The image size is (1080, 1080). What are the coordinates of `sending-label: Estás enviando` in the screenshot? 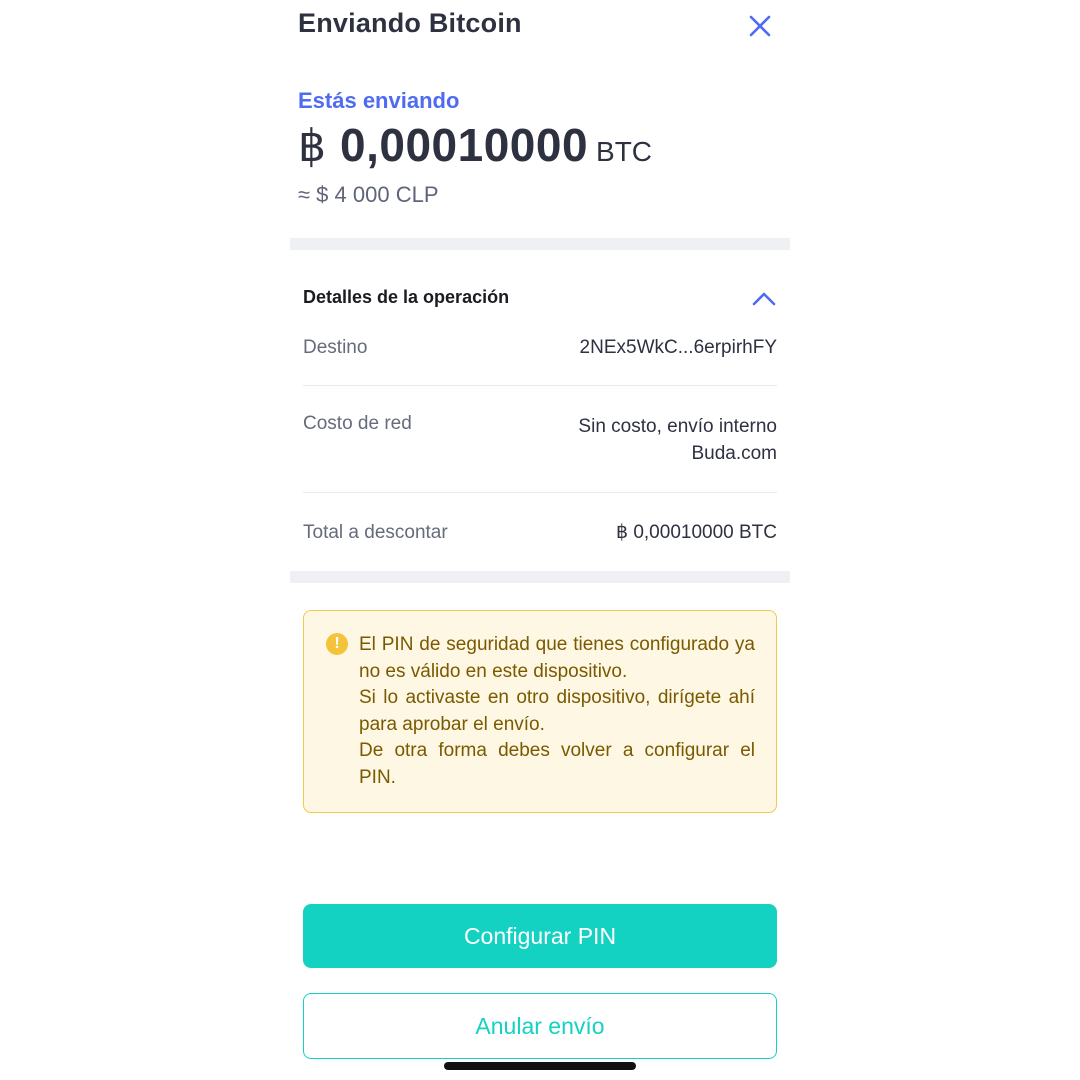 It's located at (379, 100).